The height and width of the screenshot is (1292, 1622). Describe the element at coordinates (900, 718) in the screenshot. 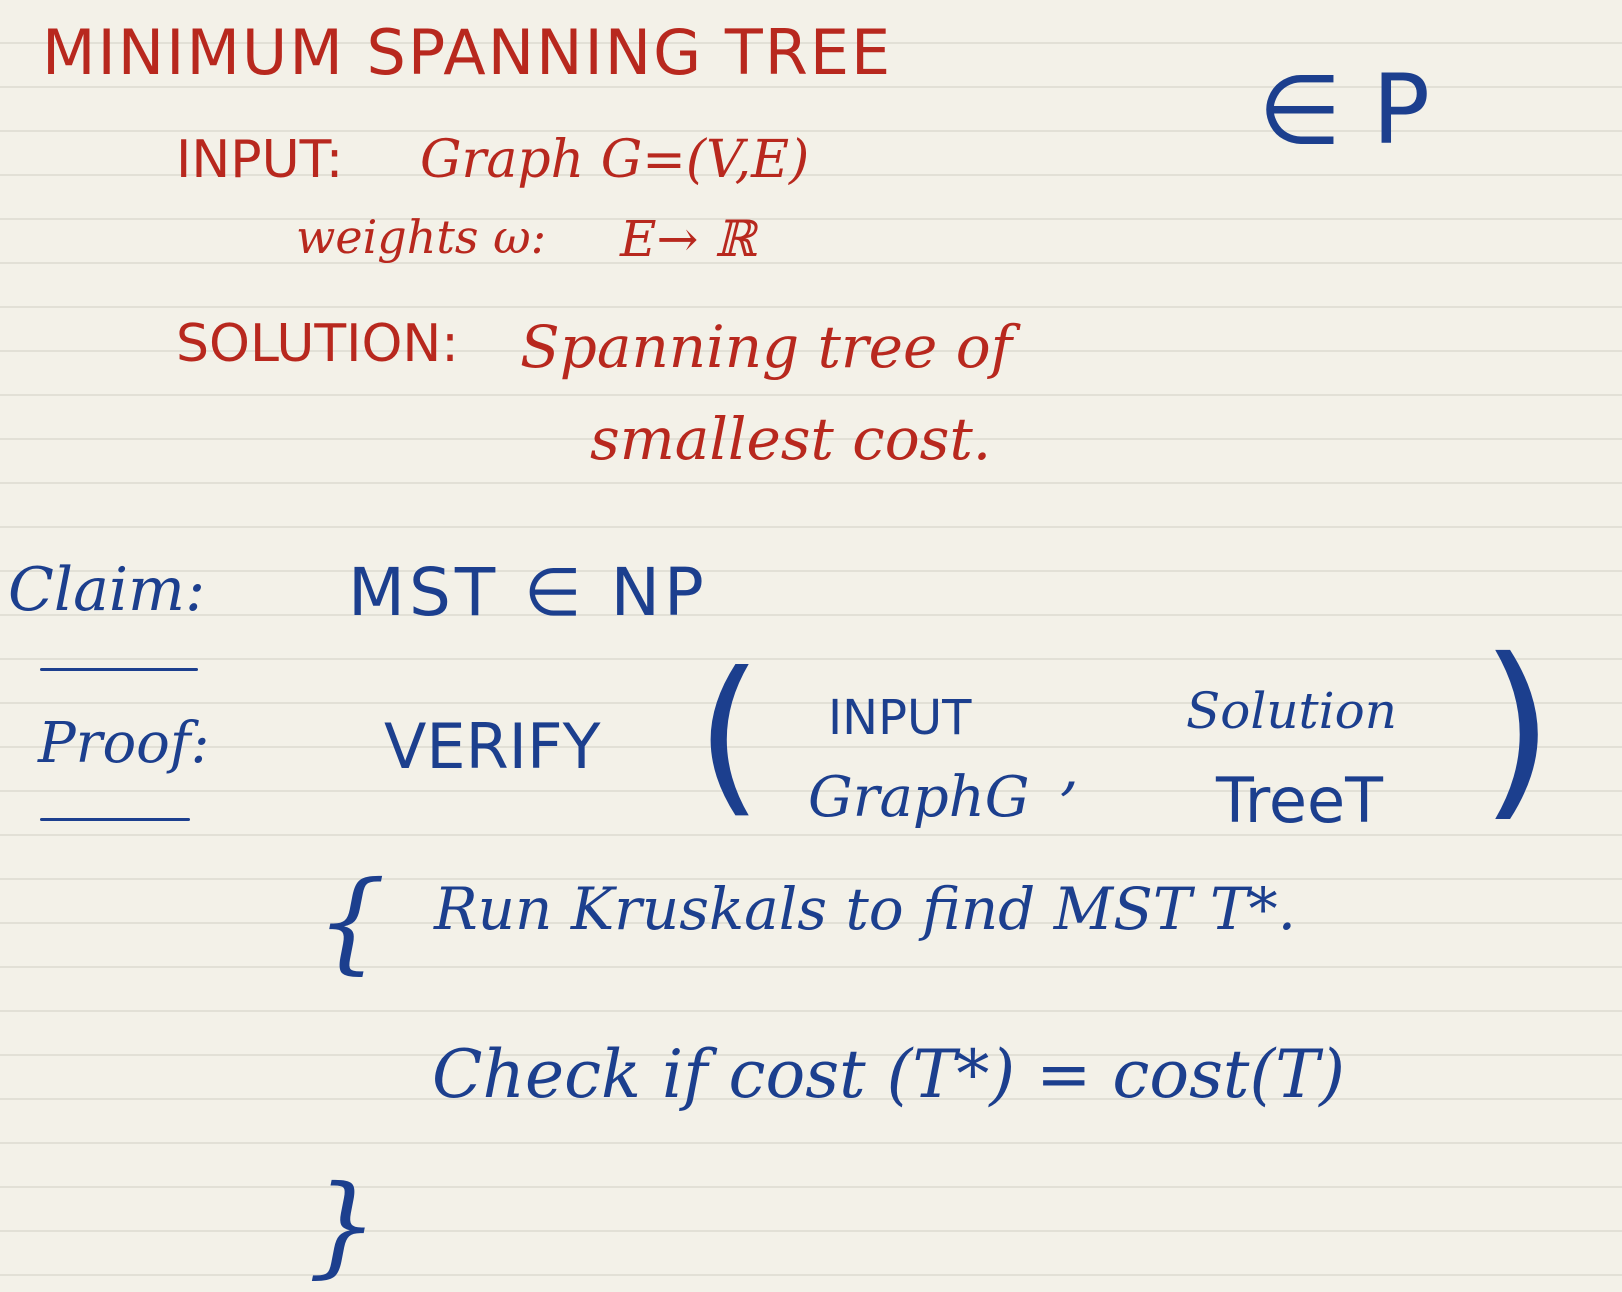

I see `argument-1-label: INPUT` at that location.